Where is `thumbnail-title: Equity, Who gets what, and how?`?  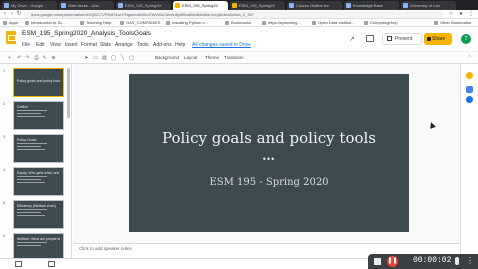
thumbnail-title: Equity, Who gets what, and how? is located at coordinates (38, 173).